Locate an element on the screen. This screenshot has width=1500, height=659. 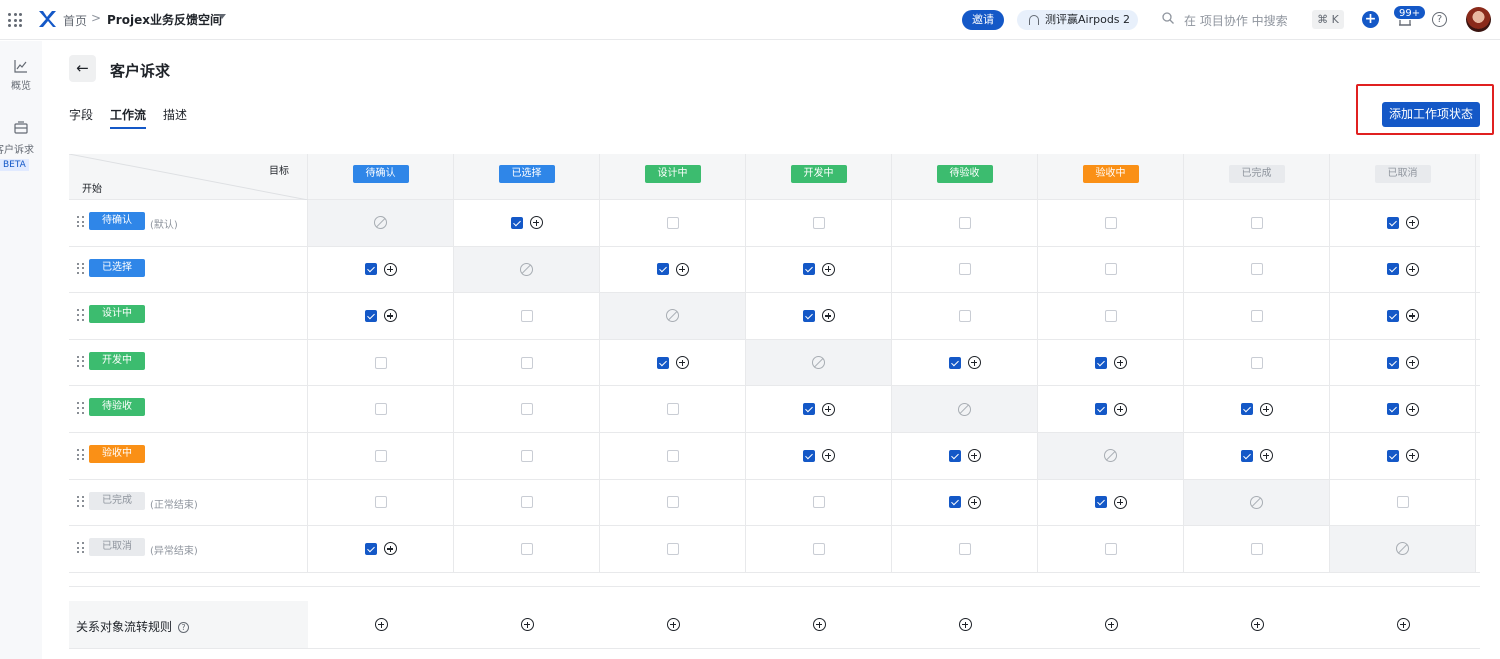
rail-item-overview: 概览 is located at coordinates (21, 75).